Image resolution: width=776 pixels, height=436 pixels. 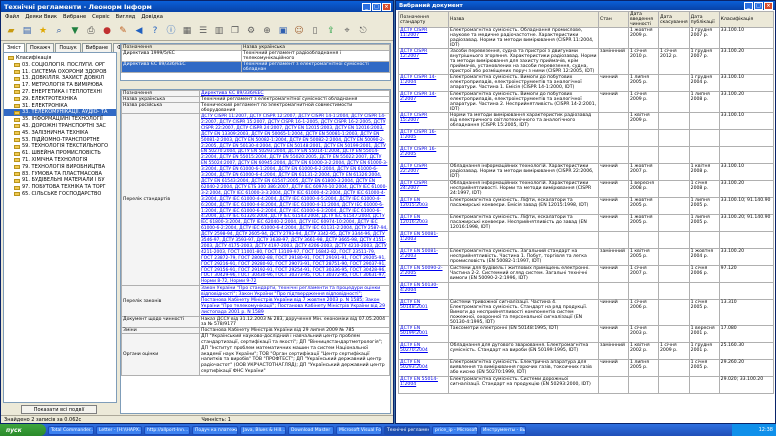 I want to click on tab-search: Пошук, so click(x=68, y=47).